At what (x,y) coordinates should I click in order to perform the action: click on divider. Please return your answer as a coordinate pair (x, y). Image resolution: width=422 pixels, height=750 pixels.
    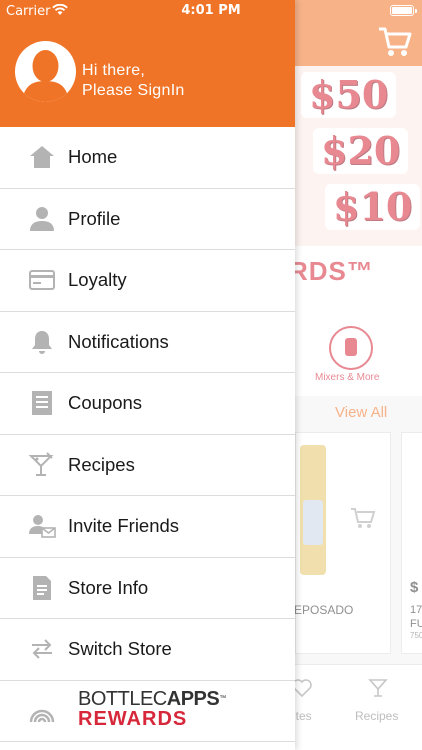
    Looking at the image, I should click on (147, 745).